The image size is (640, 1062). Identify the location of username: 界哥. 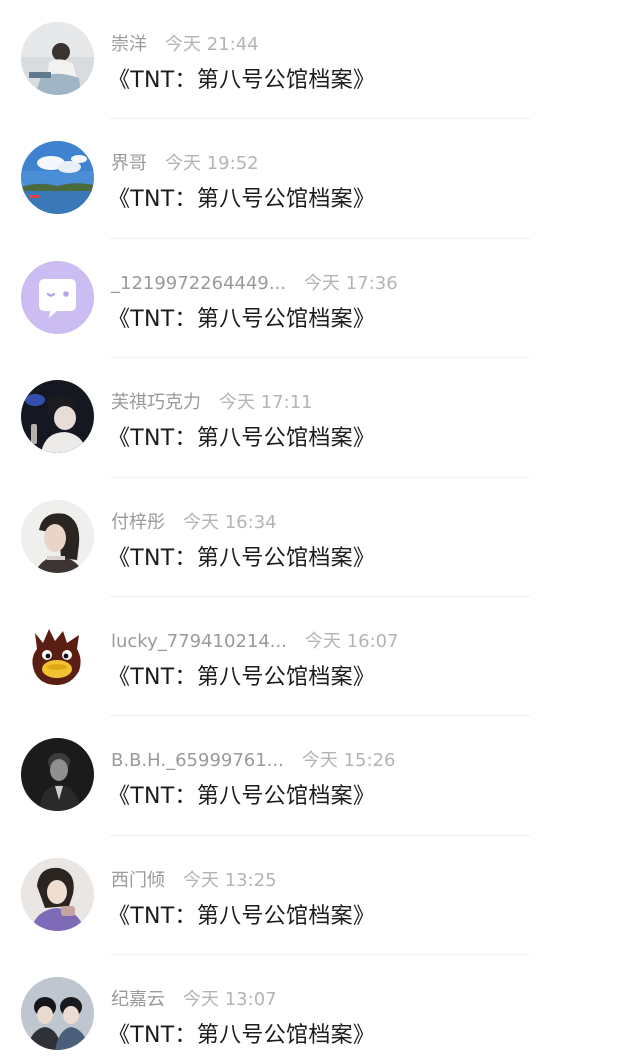
(129, 163).